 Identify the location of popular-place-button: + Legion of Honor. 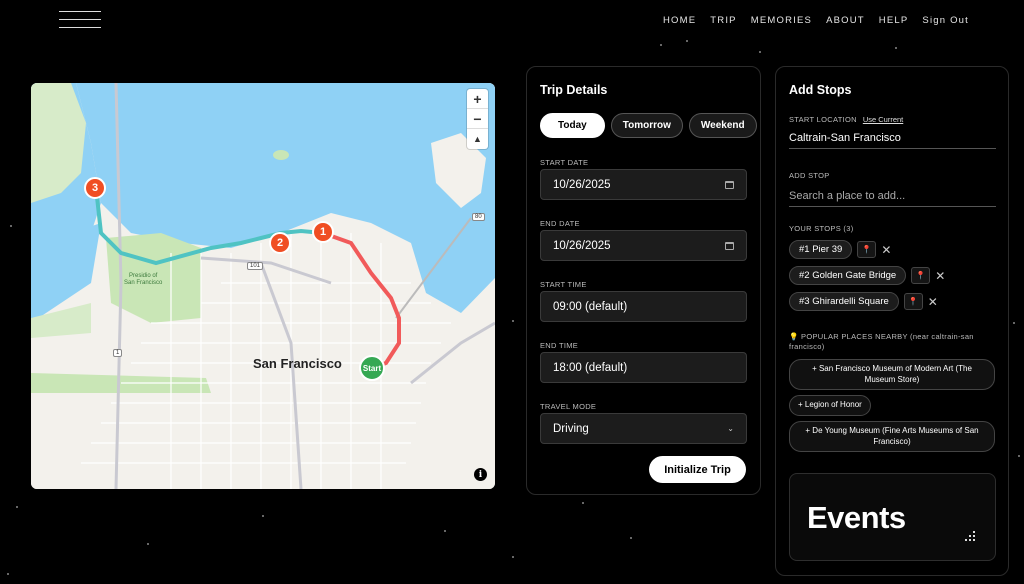
(830, 405).